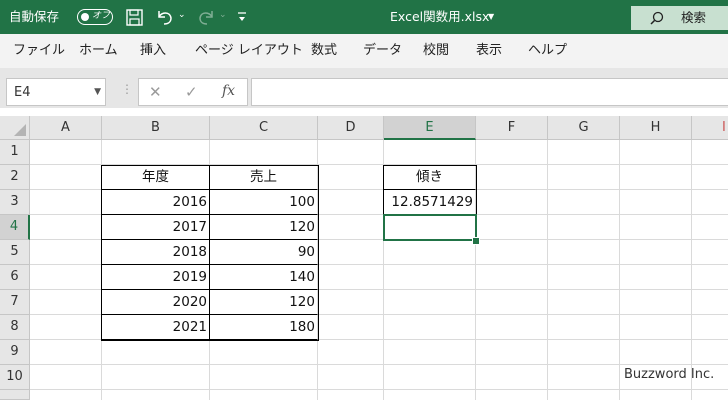  What do you see at coordinates (264, 277) in the screenshot?
I see `table-cell-sales: 140` at bounding box center [264, 277].